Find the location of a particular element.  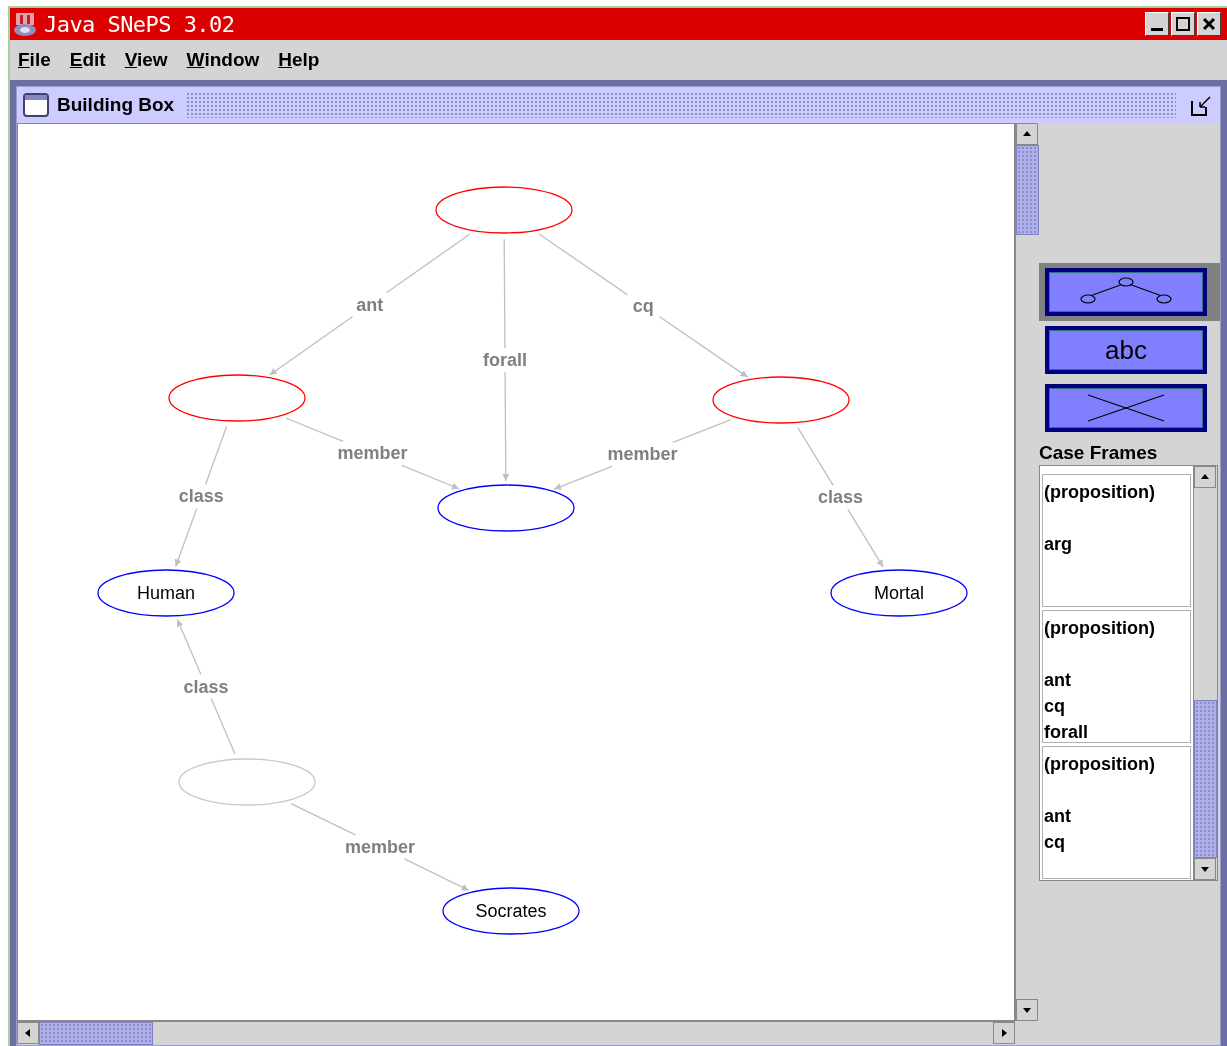

edge-label: forall is located at coordinates (505, 360).